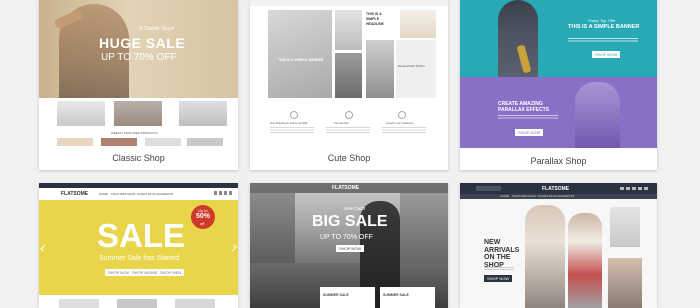  Describe the element at coordinates (355, 208) in the screenshot. I see `script-text: New Outfit` at that location.